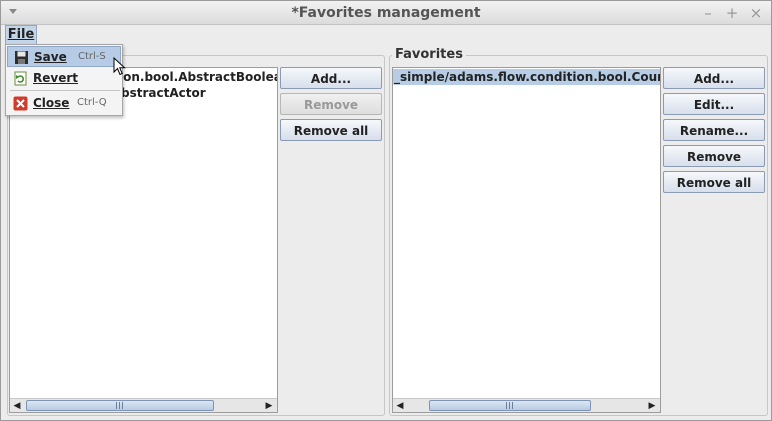 The width and height of the screenshot is (772, 421). Describe the element at coordinates (65, 90) in the screenshot. I see `menu-separator` at that location.